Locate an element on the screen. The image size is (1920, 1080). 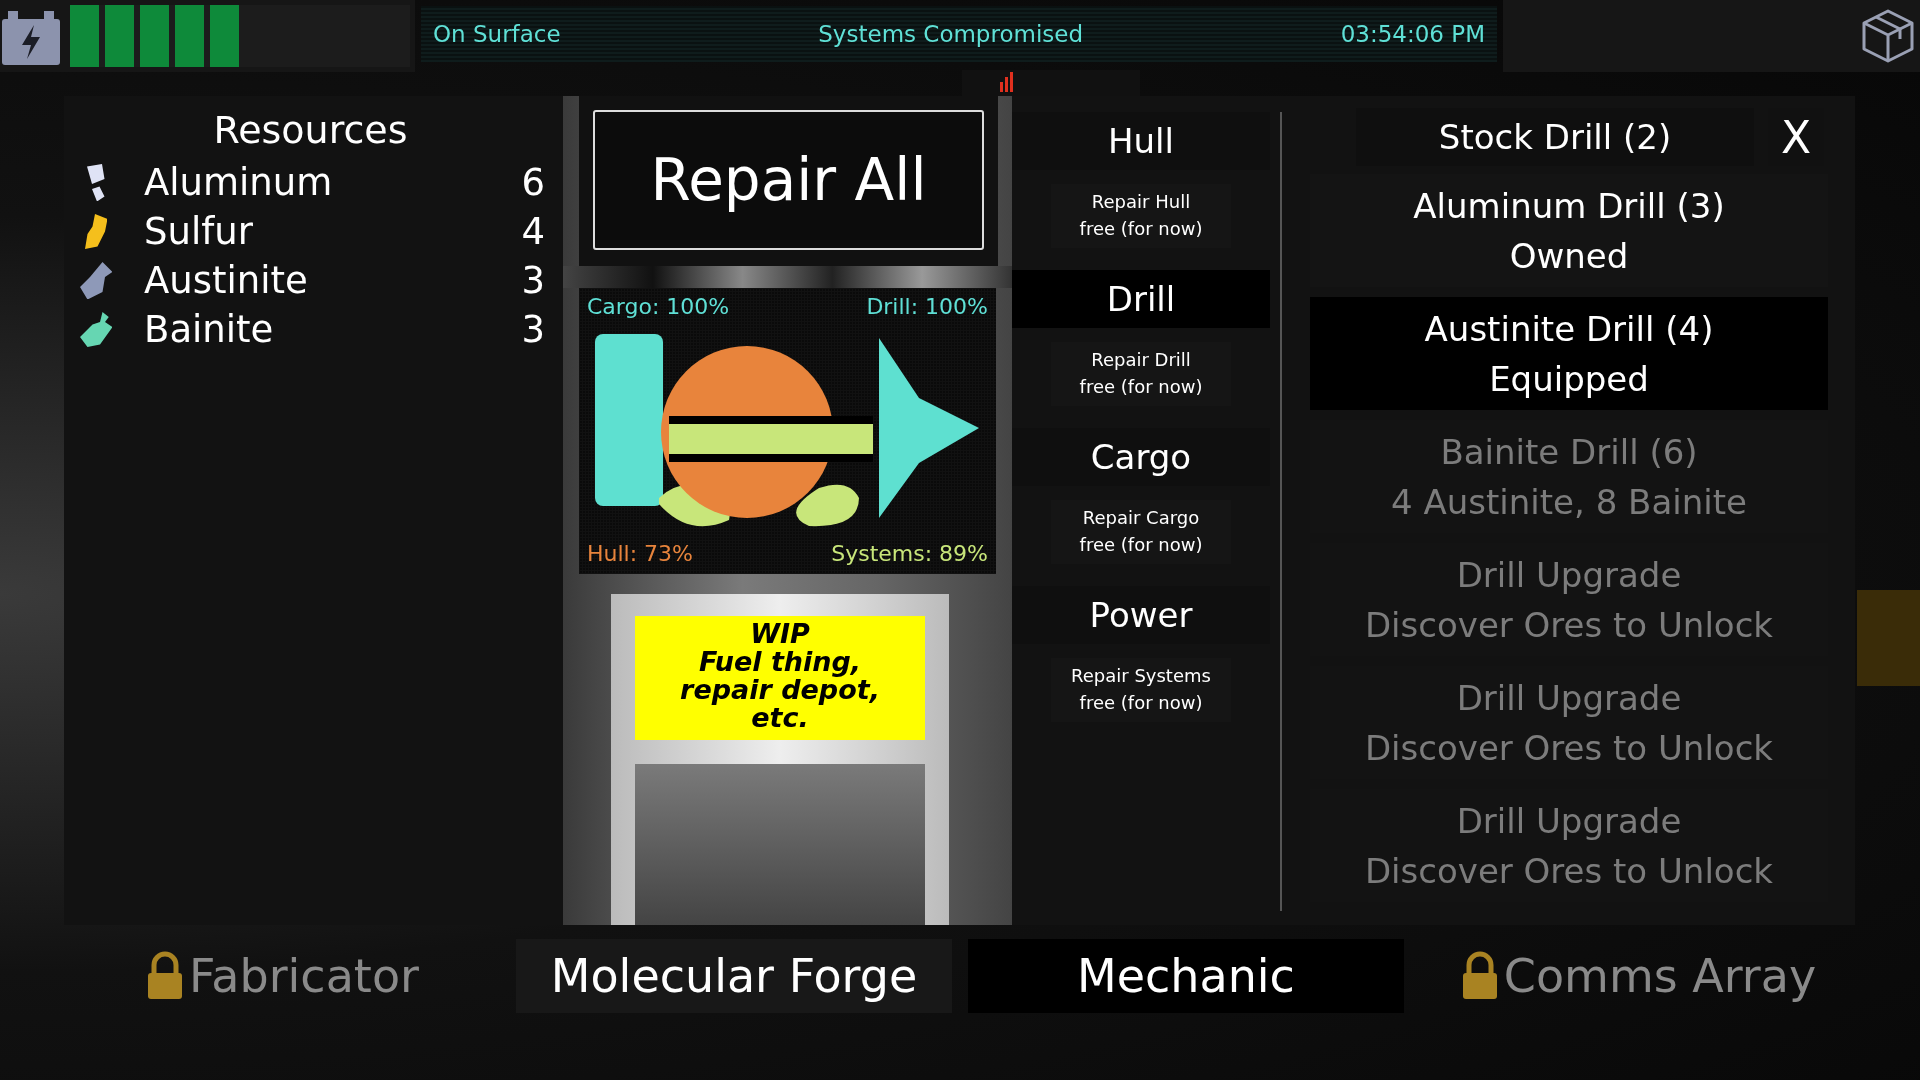
resources-title: Resources is located at coordinates (310, 130).